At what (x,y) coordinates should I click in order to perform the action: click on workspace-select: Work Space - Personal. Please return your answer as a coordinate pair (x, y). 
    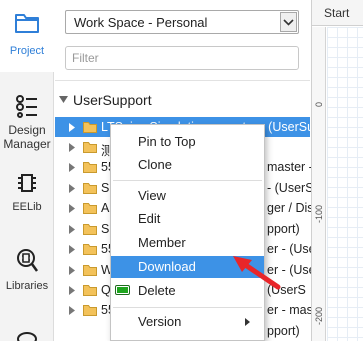
    Looking at the image, I should click on (182, 22).